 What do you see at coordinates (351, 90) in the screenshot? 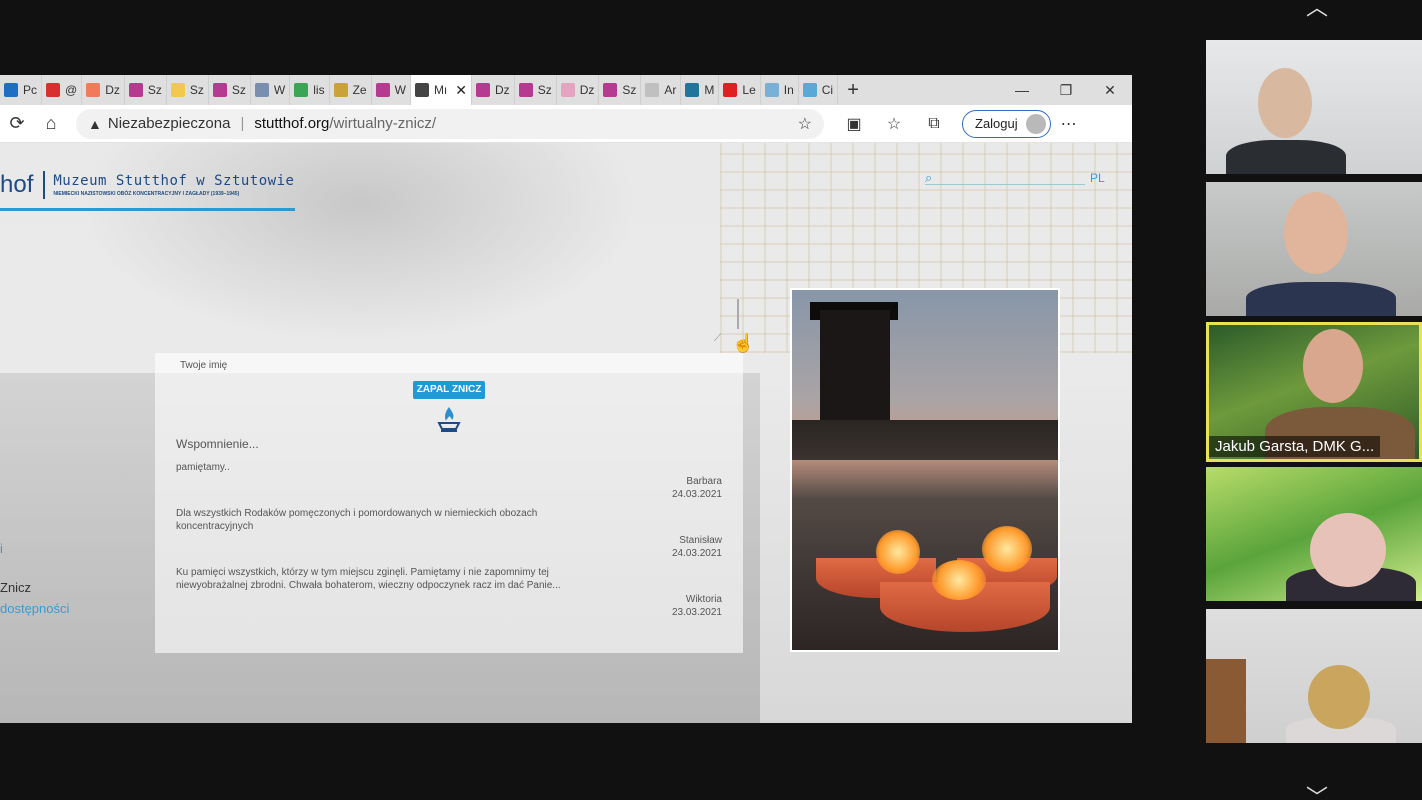
I see `browser-tab: Ze` at bounding box center [351, 90].